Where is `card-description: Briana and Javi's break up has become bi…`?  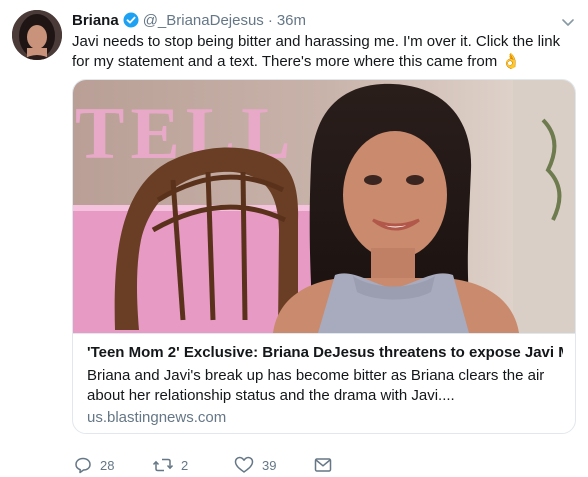
card-description: Briana and Javi's break up has become bi… is located at coordinates (316, 385).